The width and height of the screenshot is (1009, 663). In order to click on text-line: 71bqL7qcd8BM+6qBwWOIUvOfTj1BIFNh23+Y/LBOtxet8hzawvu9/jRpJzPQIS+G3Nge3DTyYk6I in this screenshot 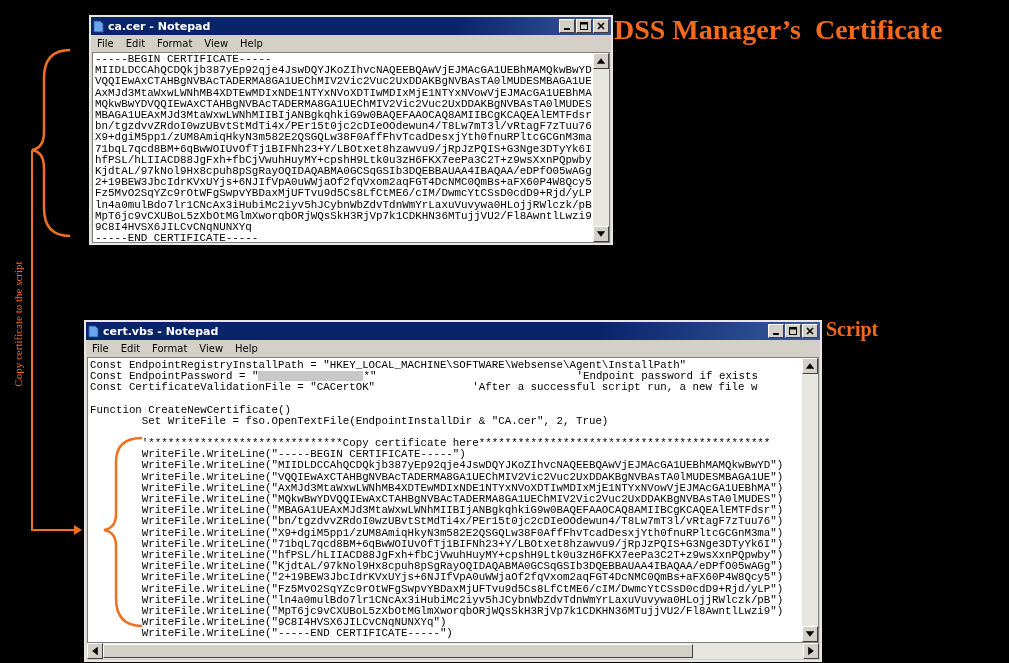, I will do `click(343, 149)`.